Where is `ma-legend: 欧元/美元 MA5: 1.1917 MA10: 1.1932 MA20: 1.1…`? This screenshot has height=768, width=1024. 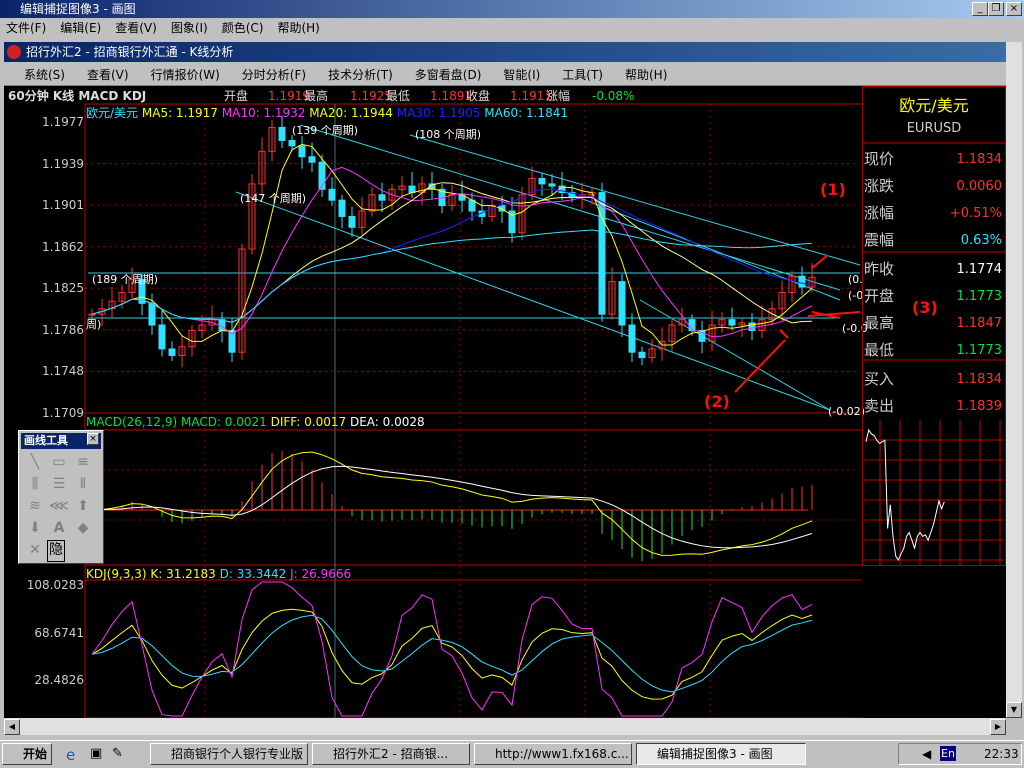
ma-legend: 欧元/美元 MA5: 1.1917 MA10: 1.1932 MA20: 1.1… is located at coordinates (327, 112).